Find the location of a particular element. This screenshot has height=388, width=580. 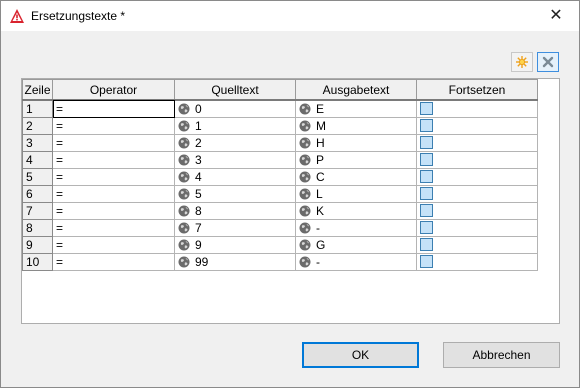

close-icon: ✕ is located at coordinates (556, 16).